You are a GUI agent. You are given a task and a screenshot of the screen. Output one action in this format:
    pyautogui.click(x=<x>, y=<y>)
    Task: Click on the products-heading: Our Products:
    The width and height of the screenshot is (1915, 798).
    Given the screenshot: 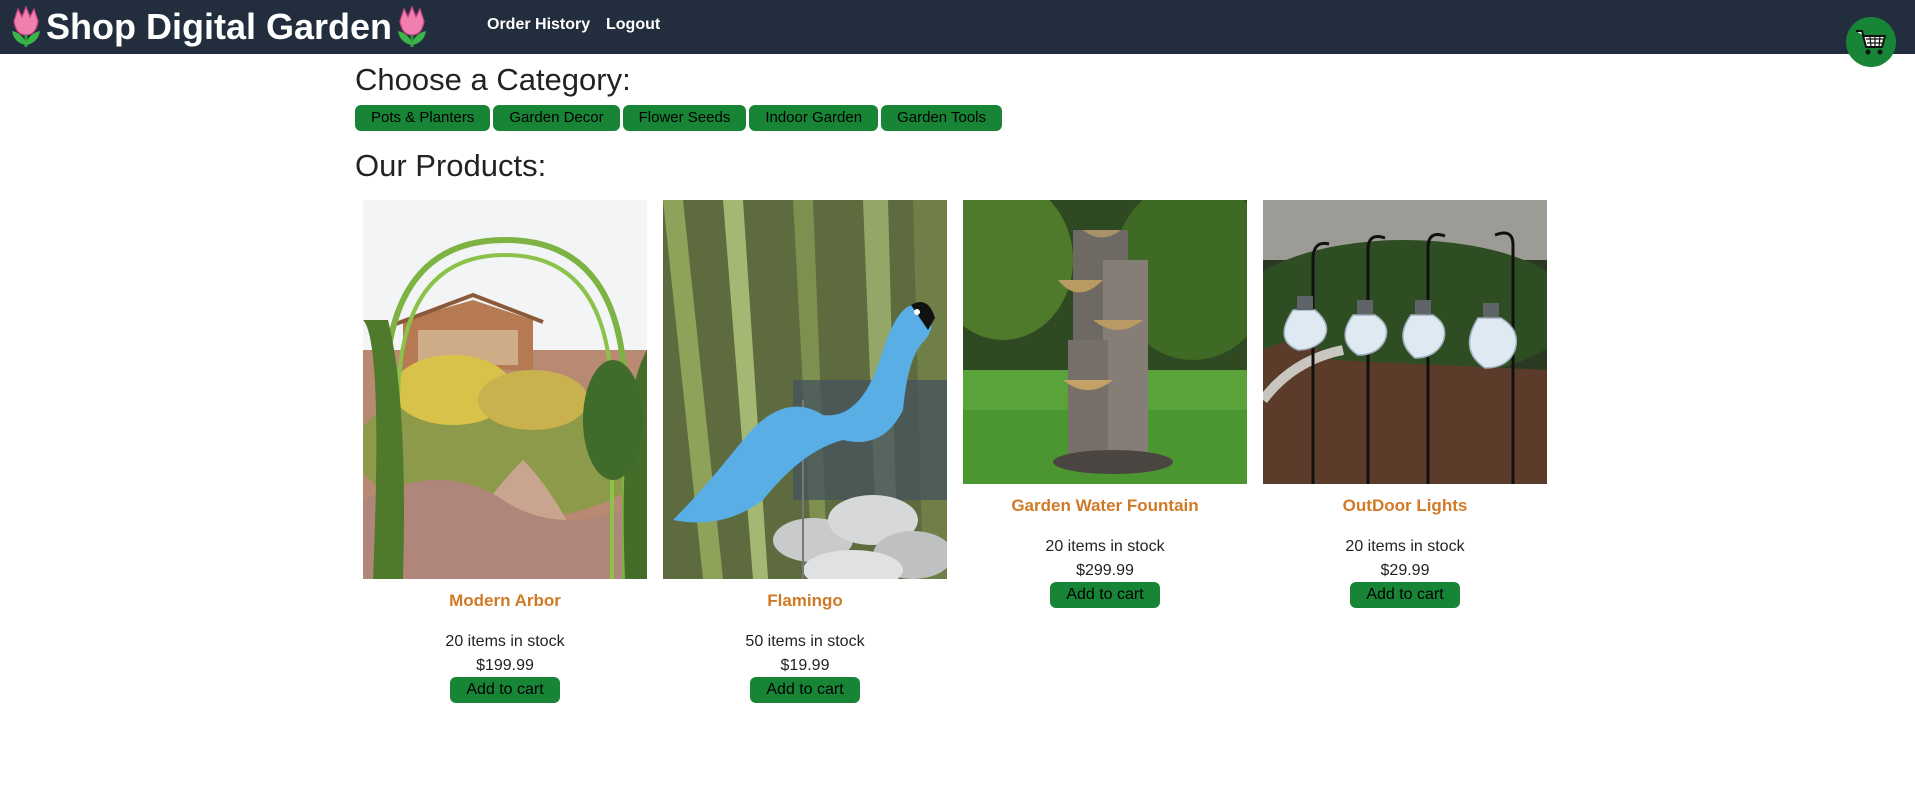 What is the action you would take?
    pyautogui.click(x=451, y=165)
    